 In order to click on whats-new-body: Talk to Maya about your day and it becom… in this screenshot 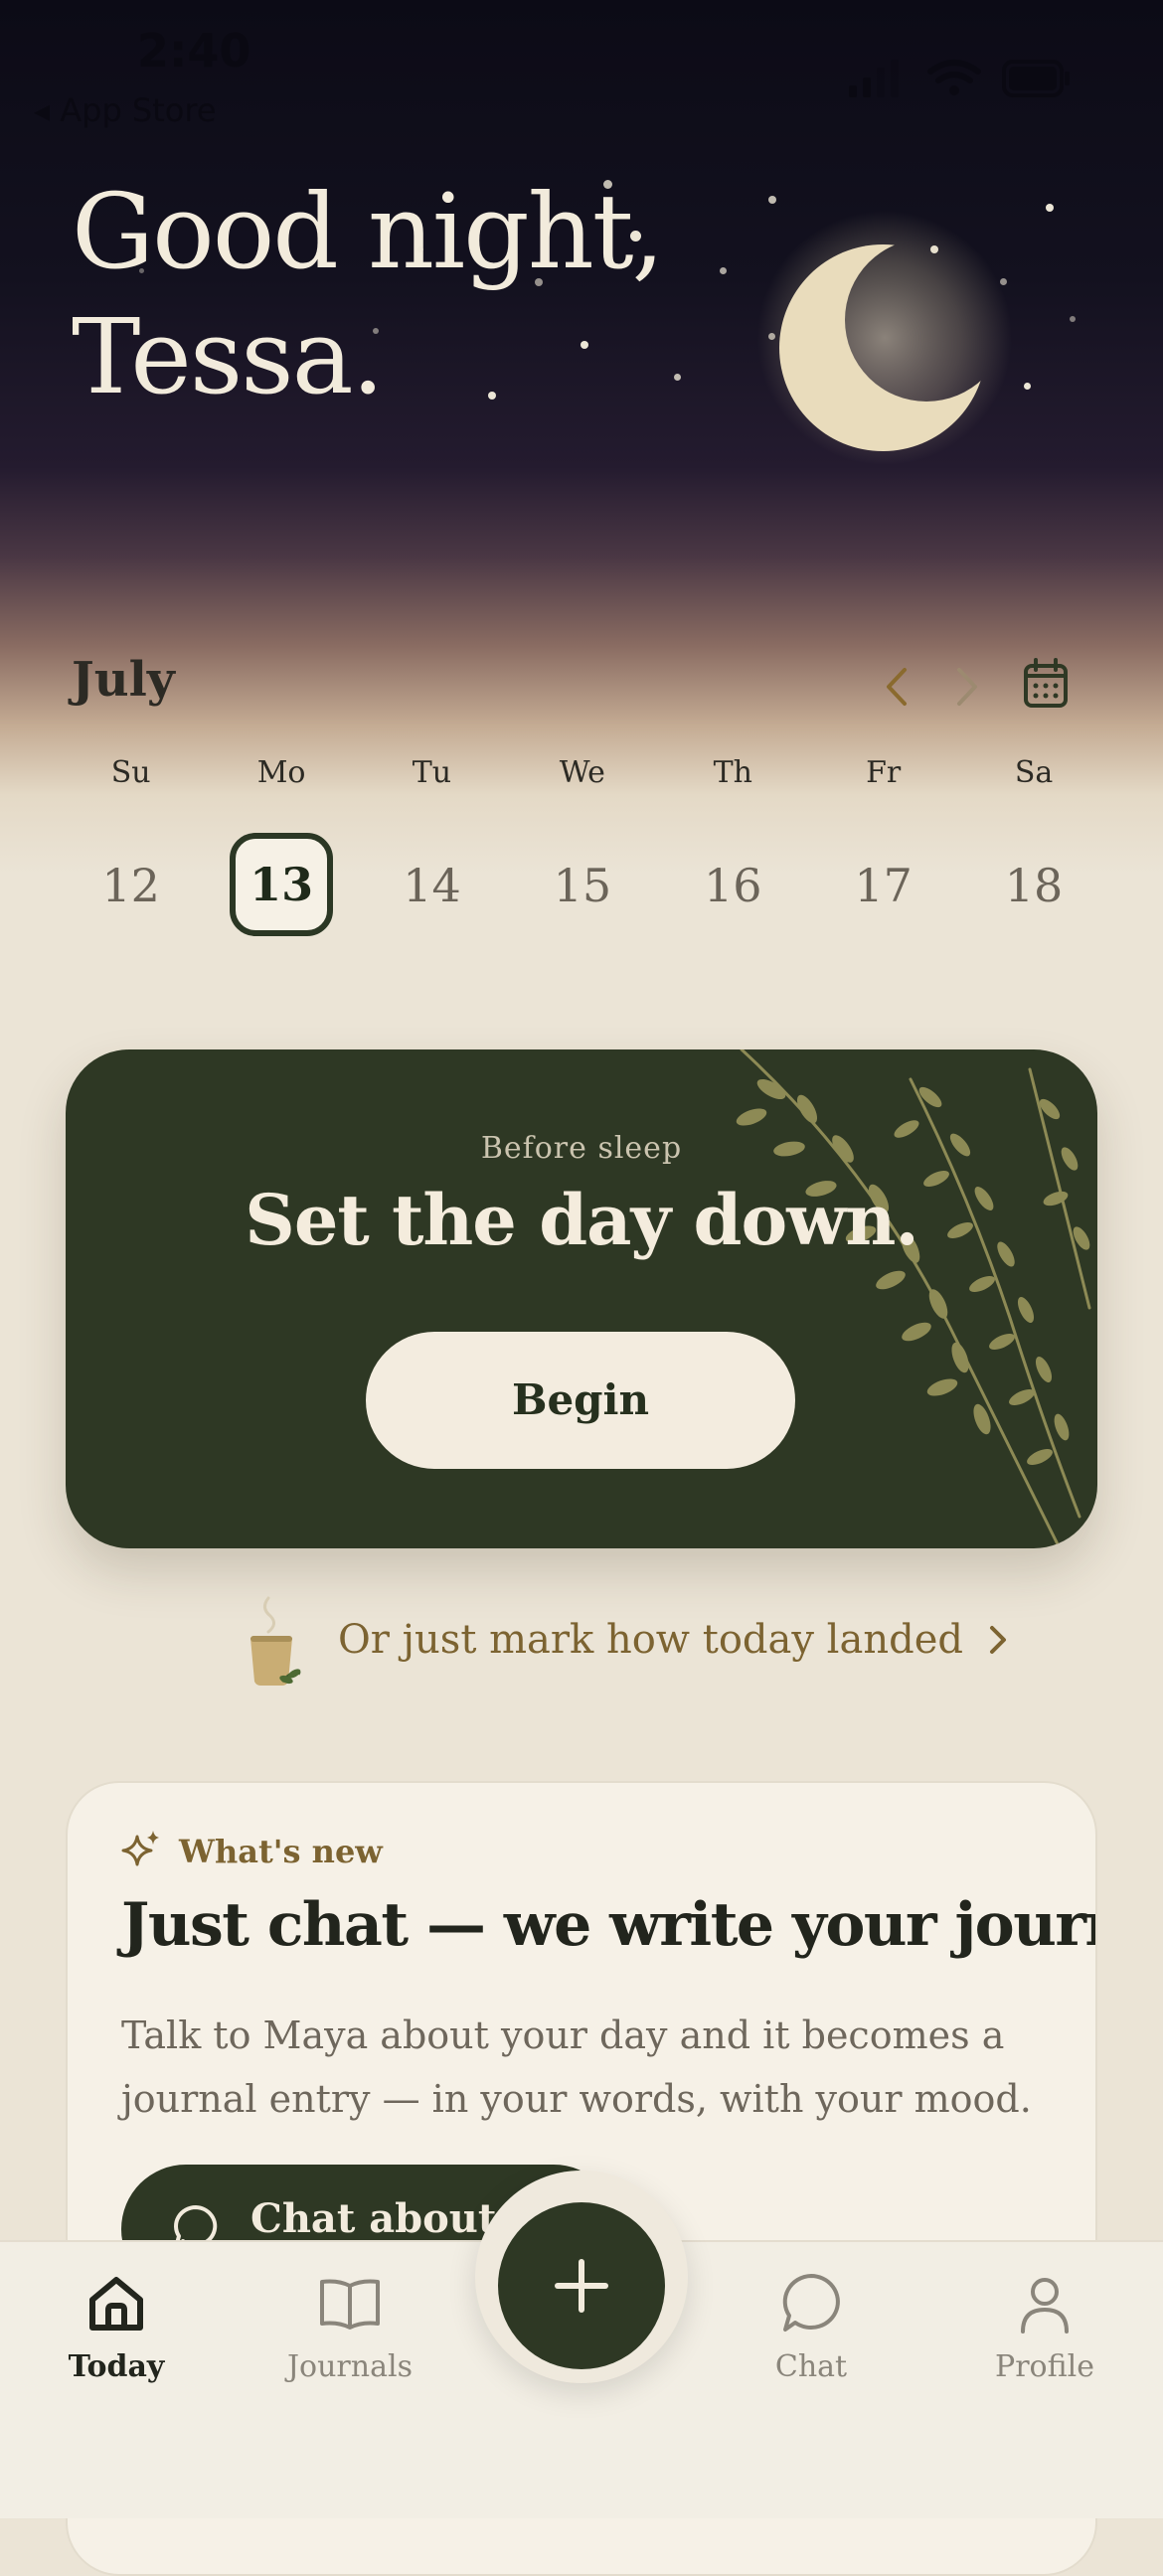, I will do `click(576, 2067)`.